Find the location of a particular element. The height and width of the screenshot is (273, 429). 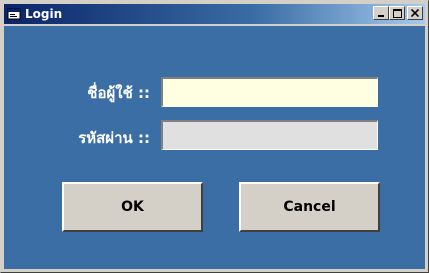

minimize-button is located at coordinates (381, 13).